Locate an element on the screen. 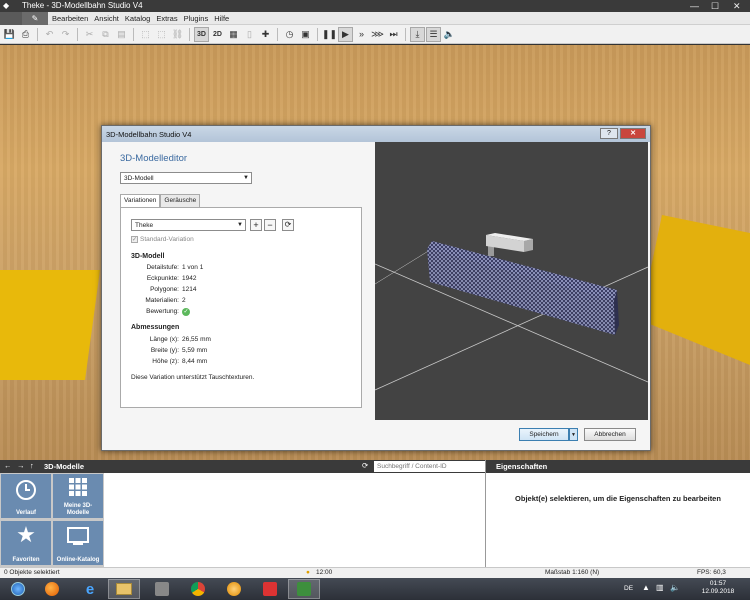 Image resolution: width=750 pixels, height=600 pixels. up-arrow-icon: ↑ is located at coordinates (32, 465).